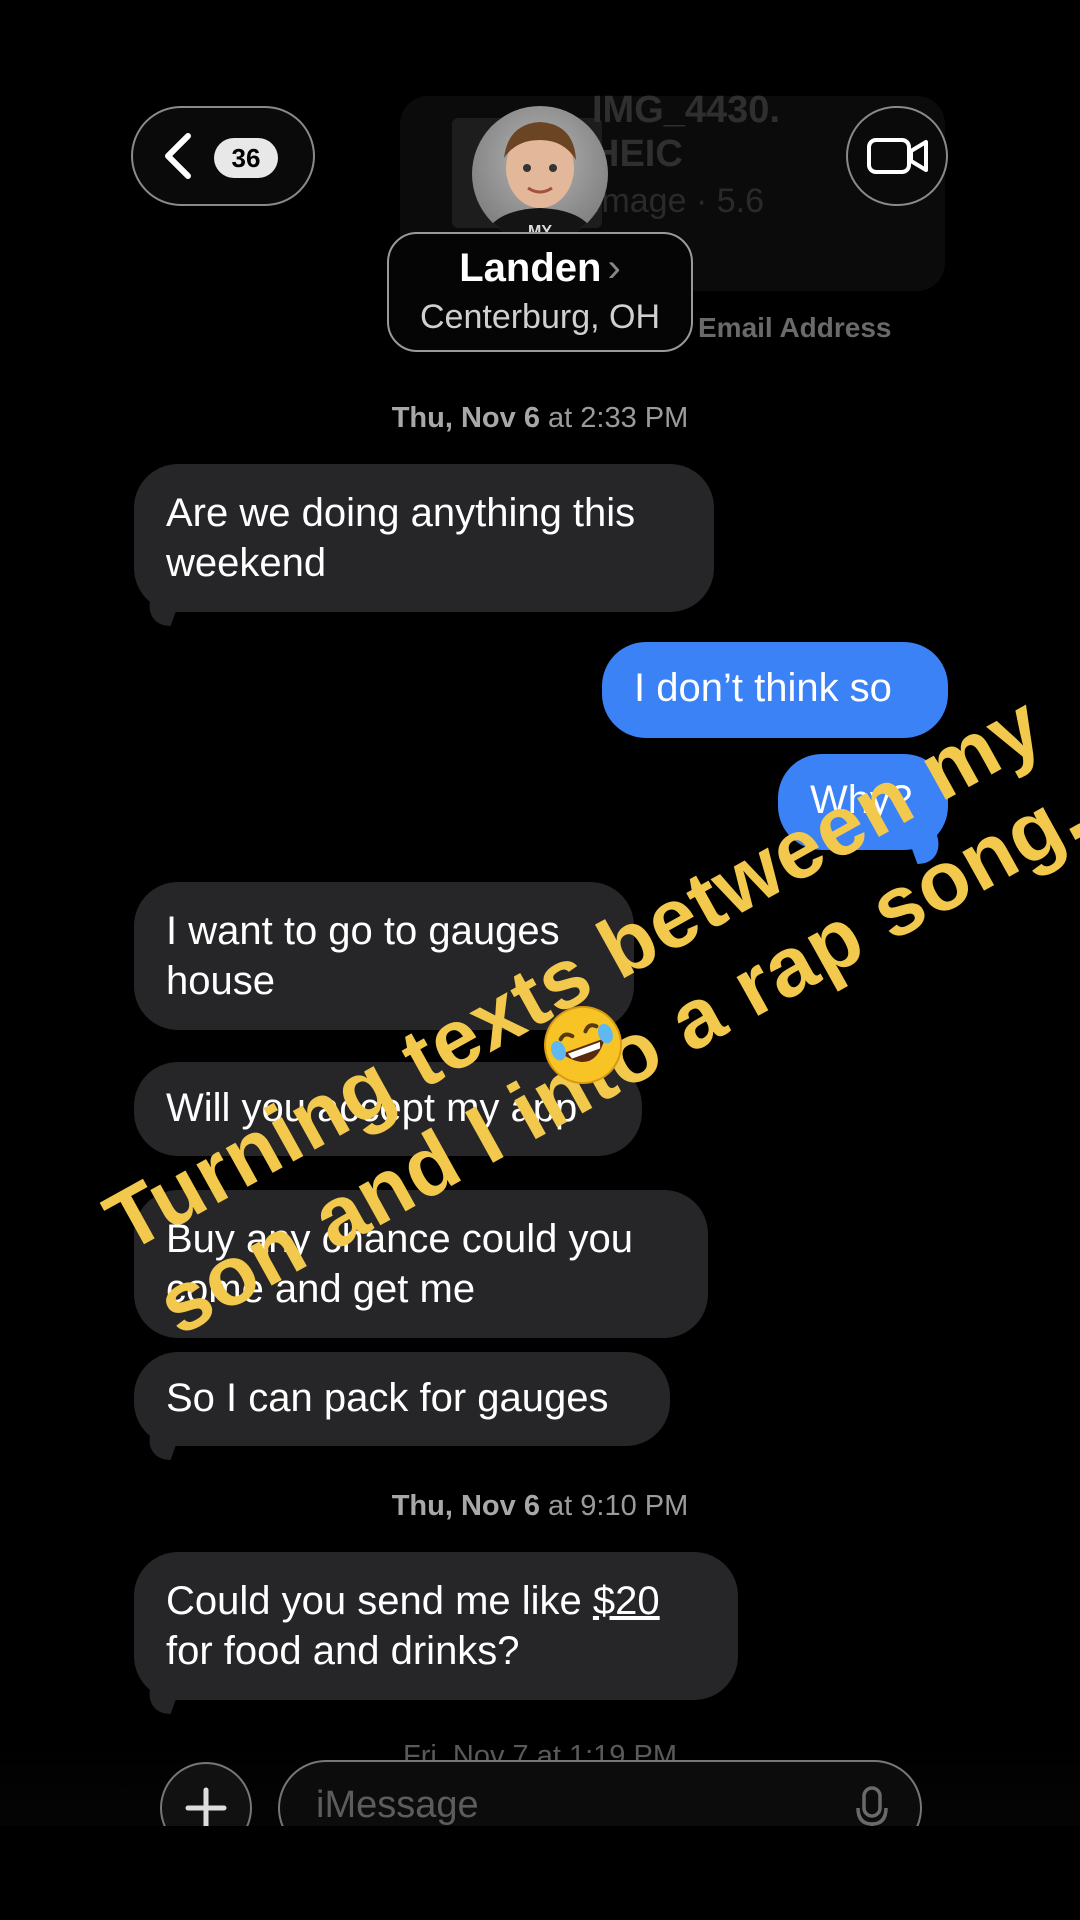 This screenshot has width=1080, height=1920. I want to click on money-amount-link: $20, so click(626, 1601).